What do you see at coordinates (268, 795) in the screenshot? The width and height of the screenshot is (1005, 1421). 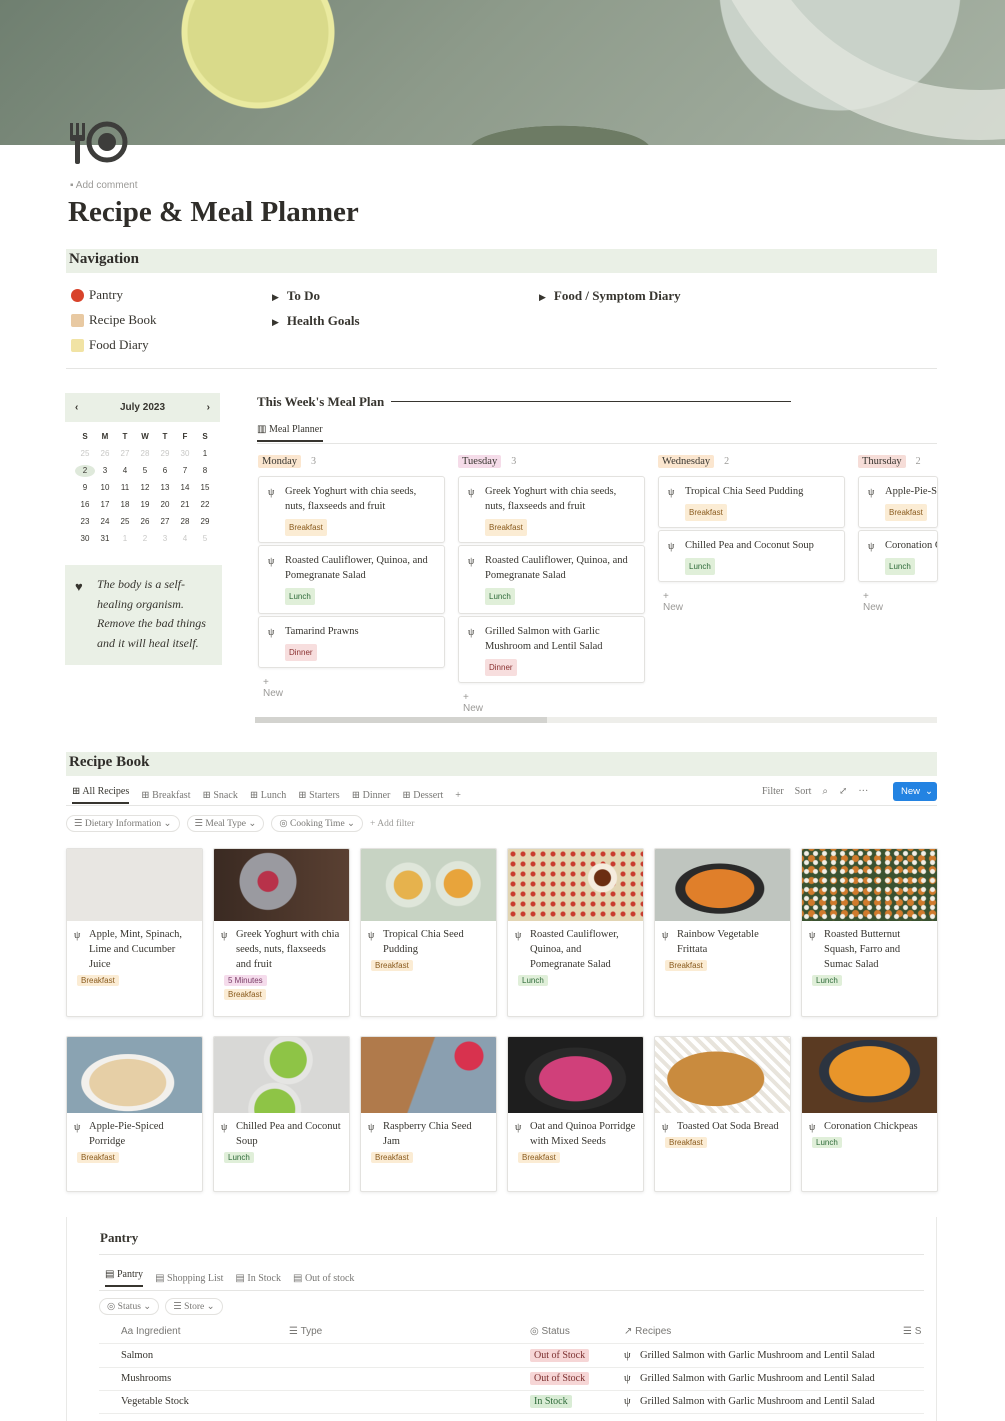 I see `tab-lunch: ⊞ Lunch` at bounding box center [268, 795].